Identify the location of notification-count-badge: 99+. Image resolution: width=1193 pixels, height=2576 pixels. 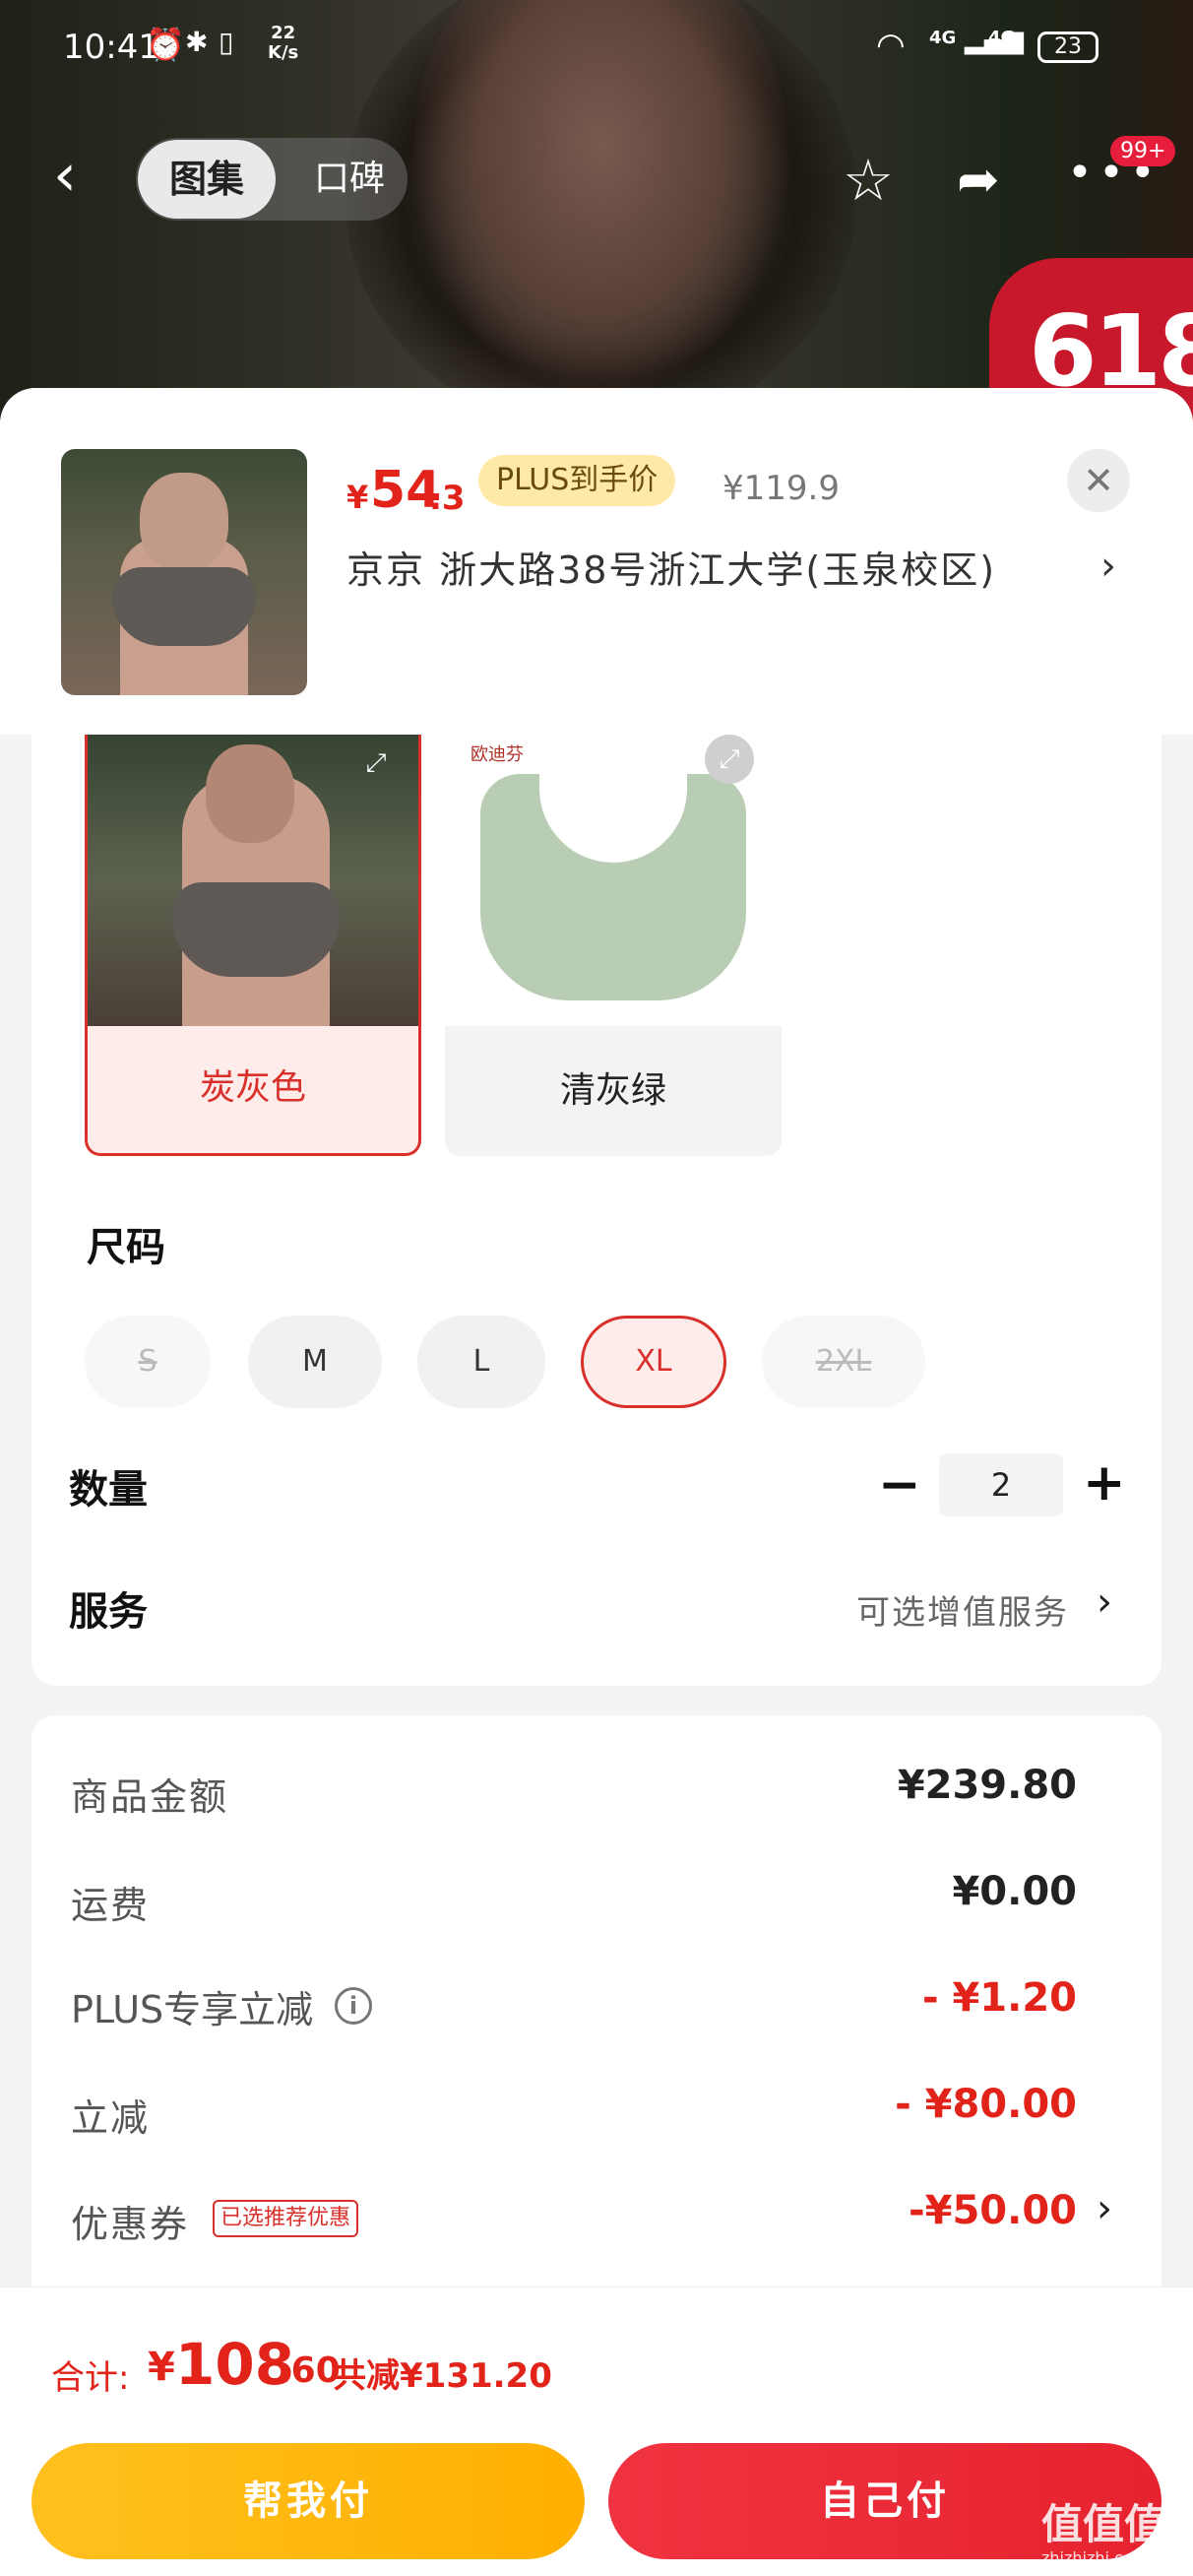
(1143, 151).